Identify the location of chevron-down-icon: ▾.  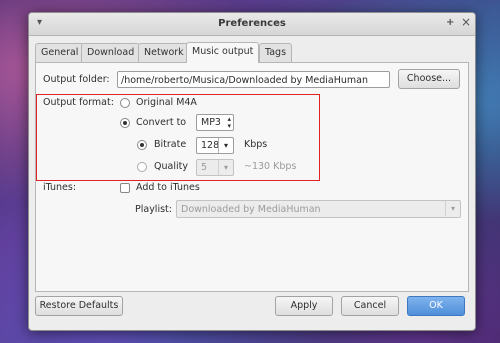
(452, 208).